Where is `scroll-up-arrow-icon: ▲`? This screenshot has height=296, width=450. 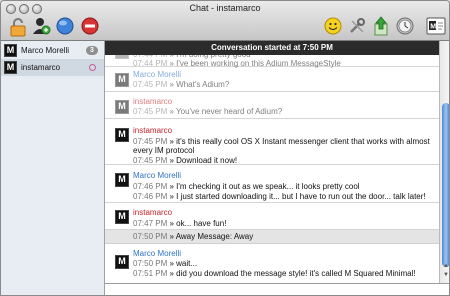 scroll-up-arrow-icon: ▲ is located at coordinates (445, 266).